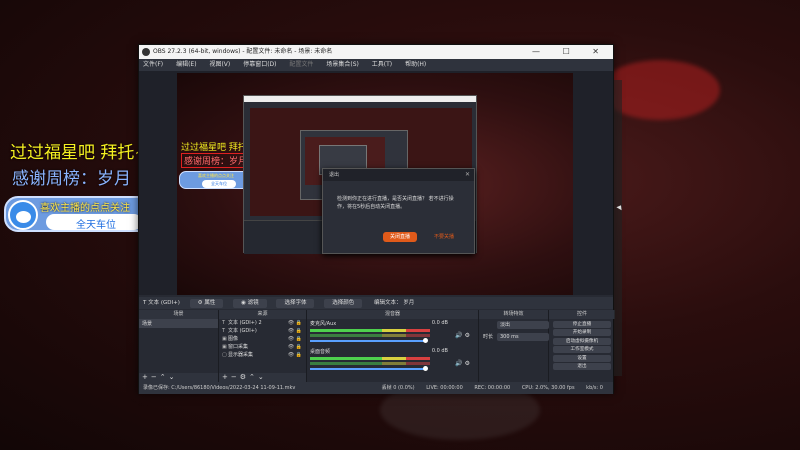 The height and width of the screenshot is (450, 800). I want to click on scenes-toolbar: +−⌃⌄, so click(178, 377).